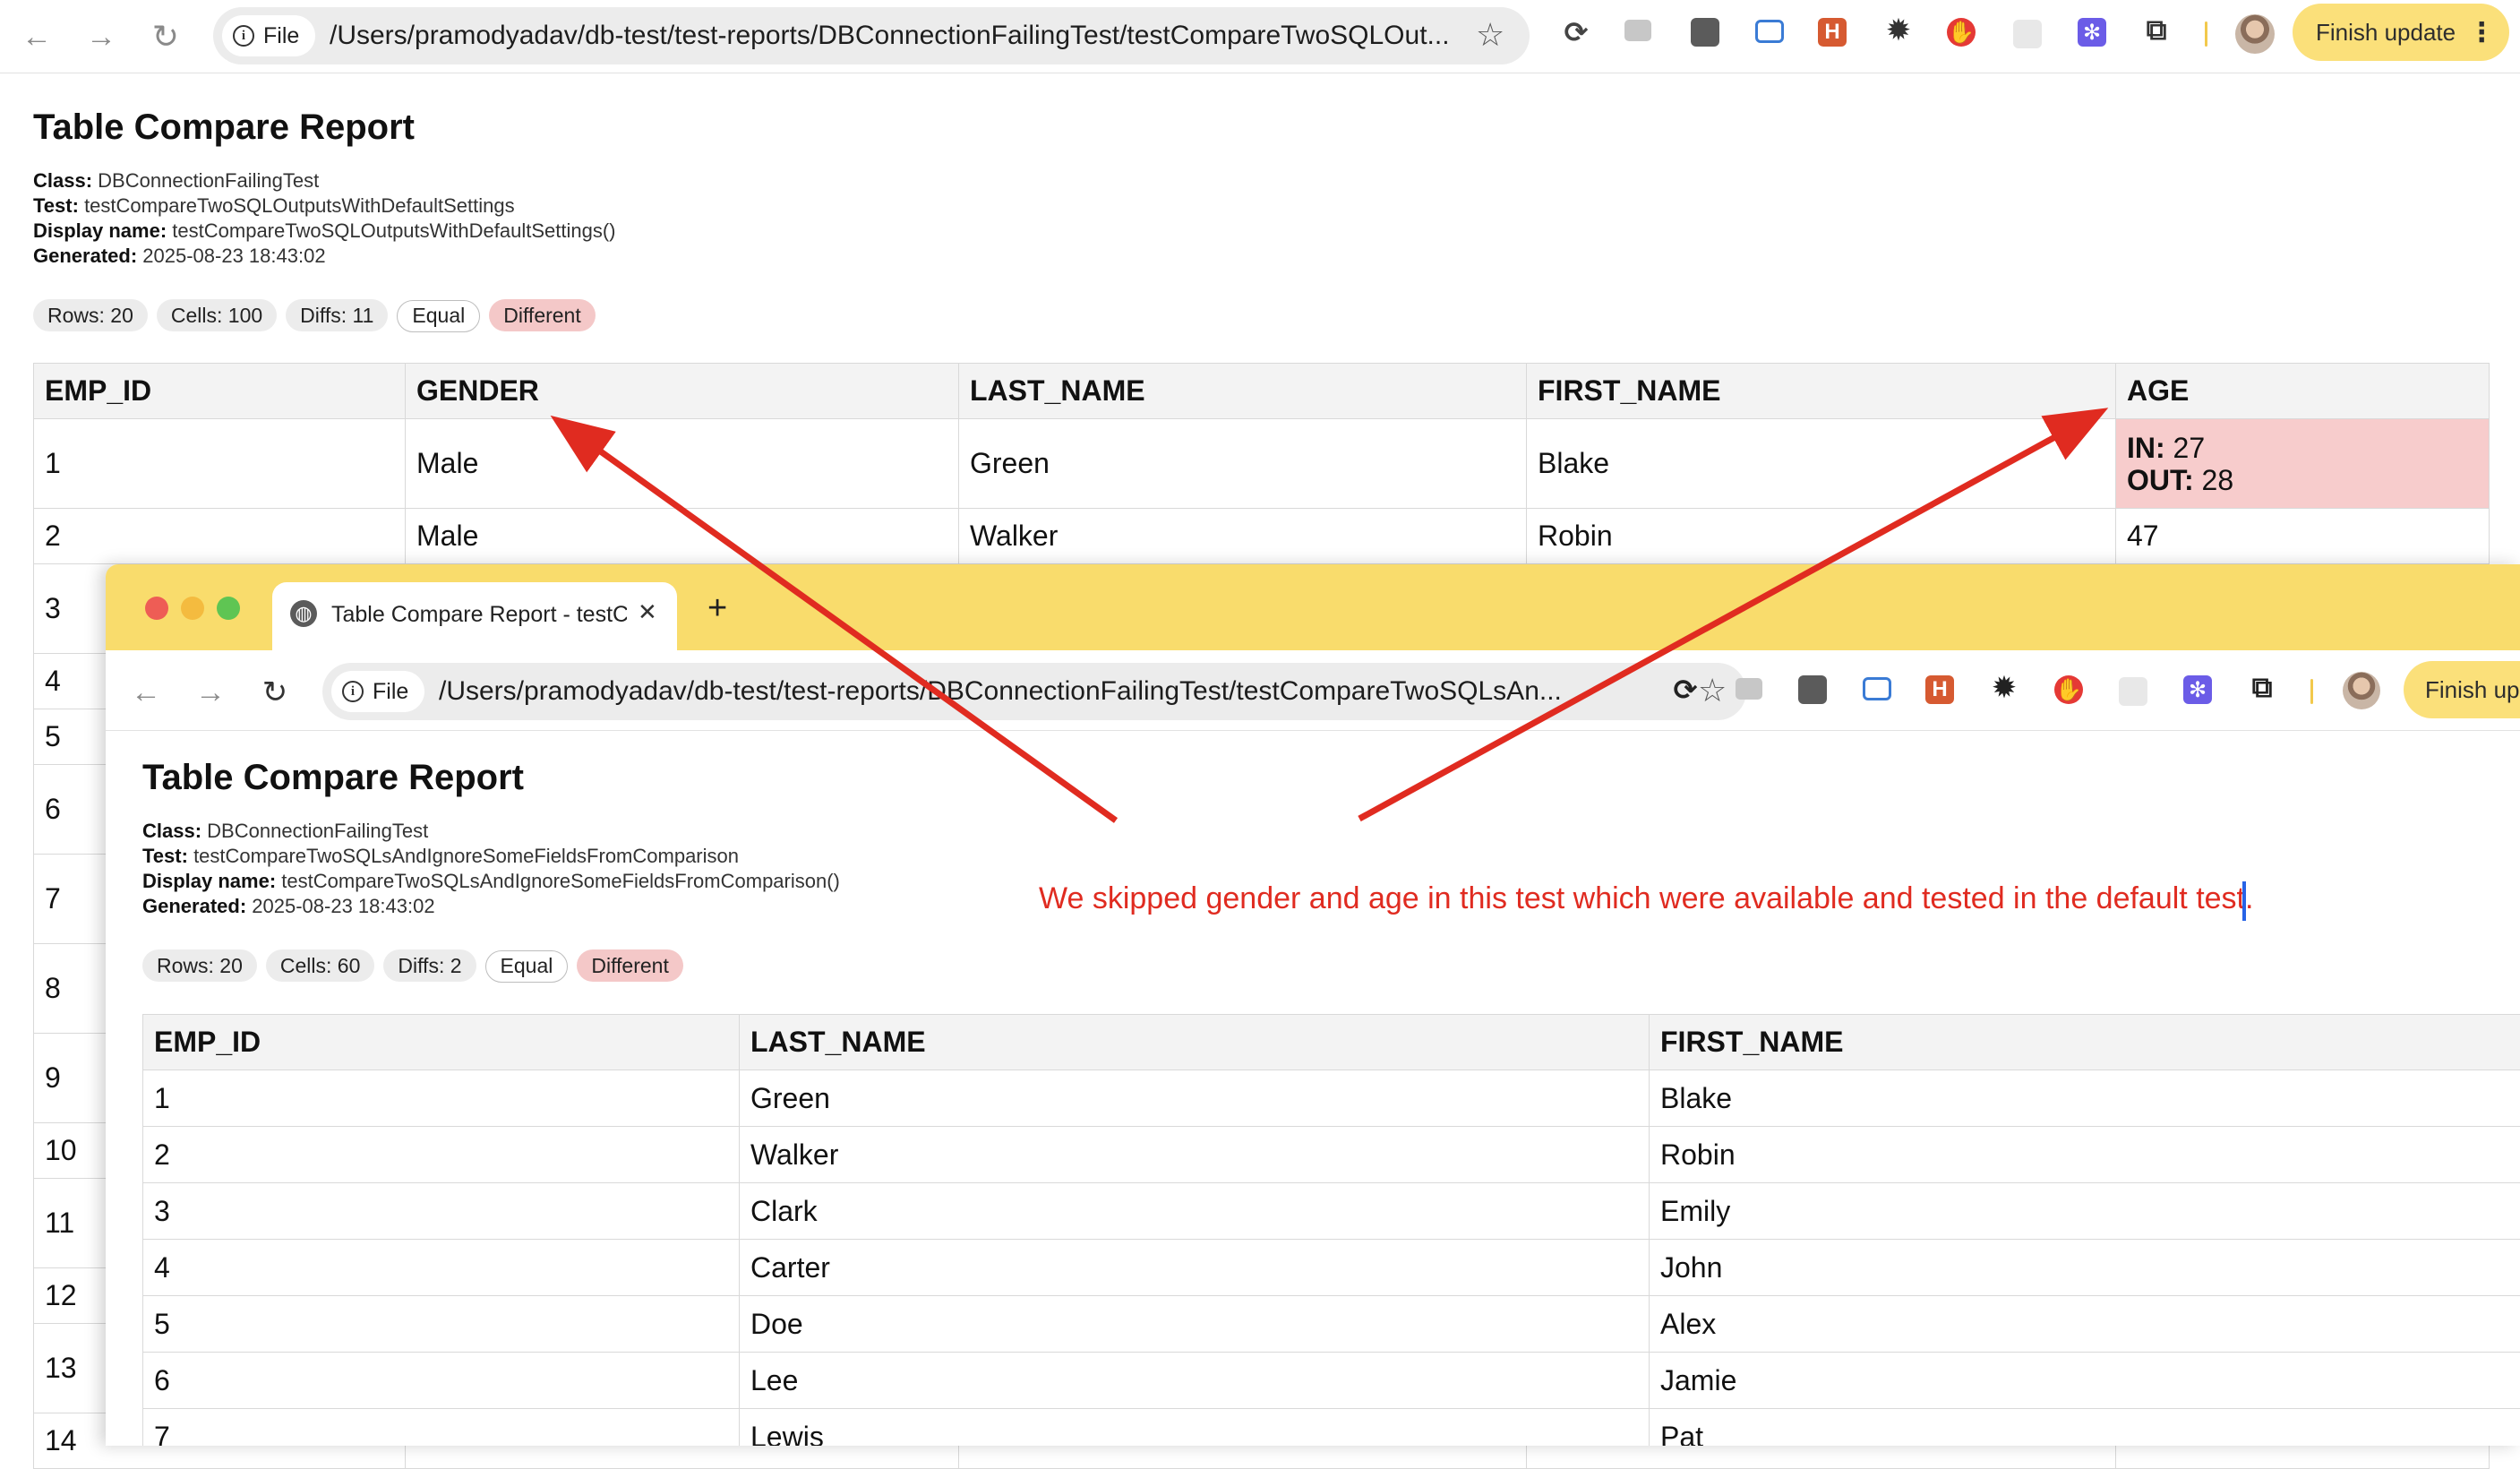  Describe the element at coordinates (1728, 617) in the screenshot. I see `arrow-to-age-column` at that location.